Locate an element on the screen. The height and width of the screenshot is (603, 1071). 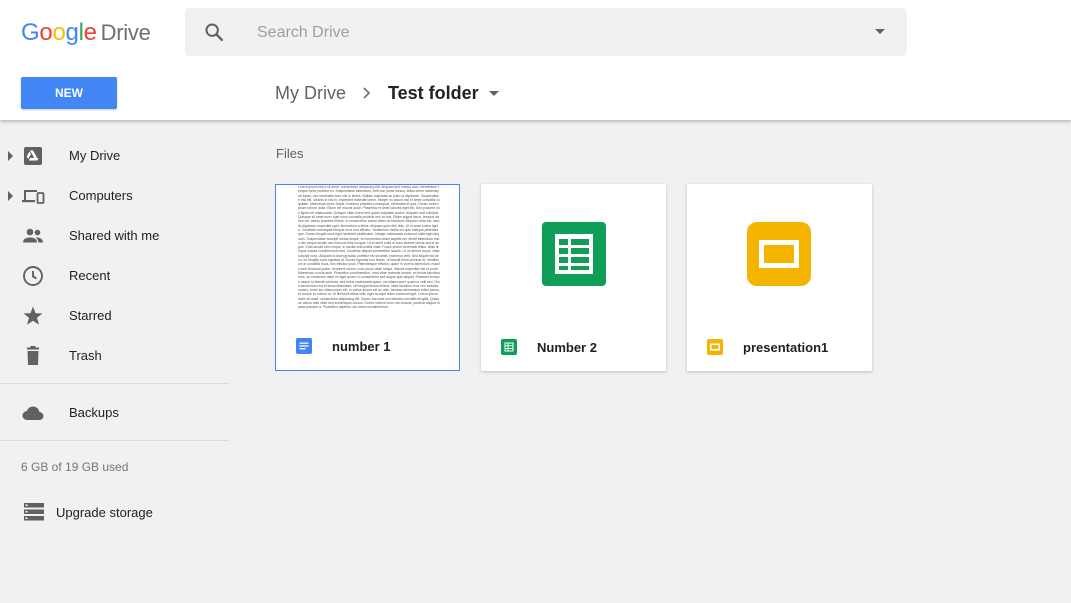
slides-large-icon is located at coordinates (779, 254).